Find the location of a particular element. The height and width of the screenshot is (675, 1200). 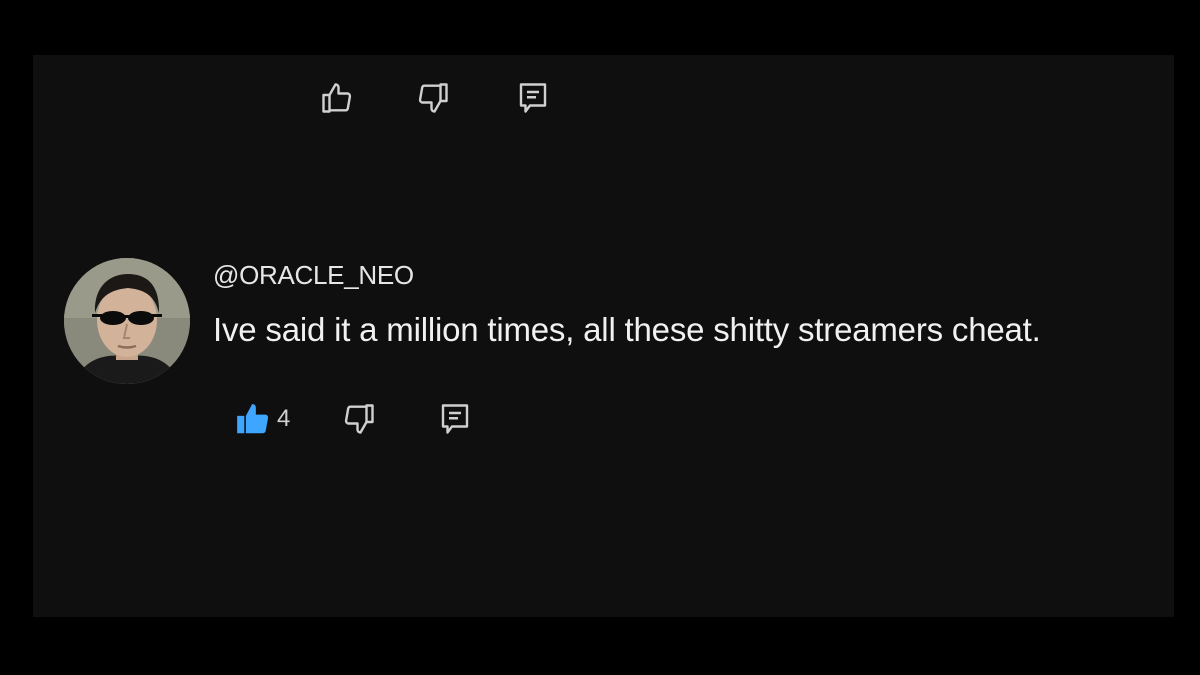

avatar-man-sunglasses is located at coordinates (127, 321).